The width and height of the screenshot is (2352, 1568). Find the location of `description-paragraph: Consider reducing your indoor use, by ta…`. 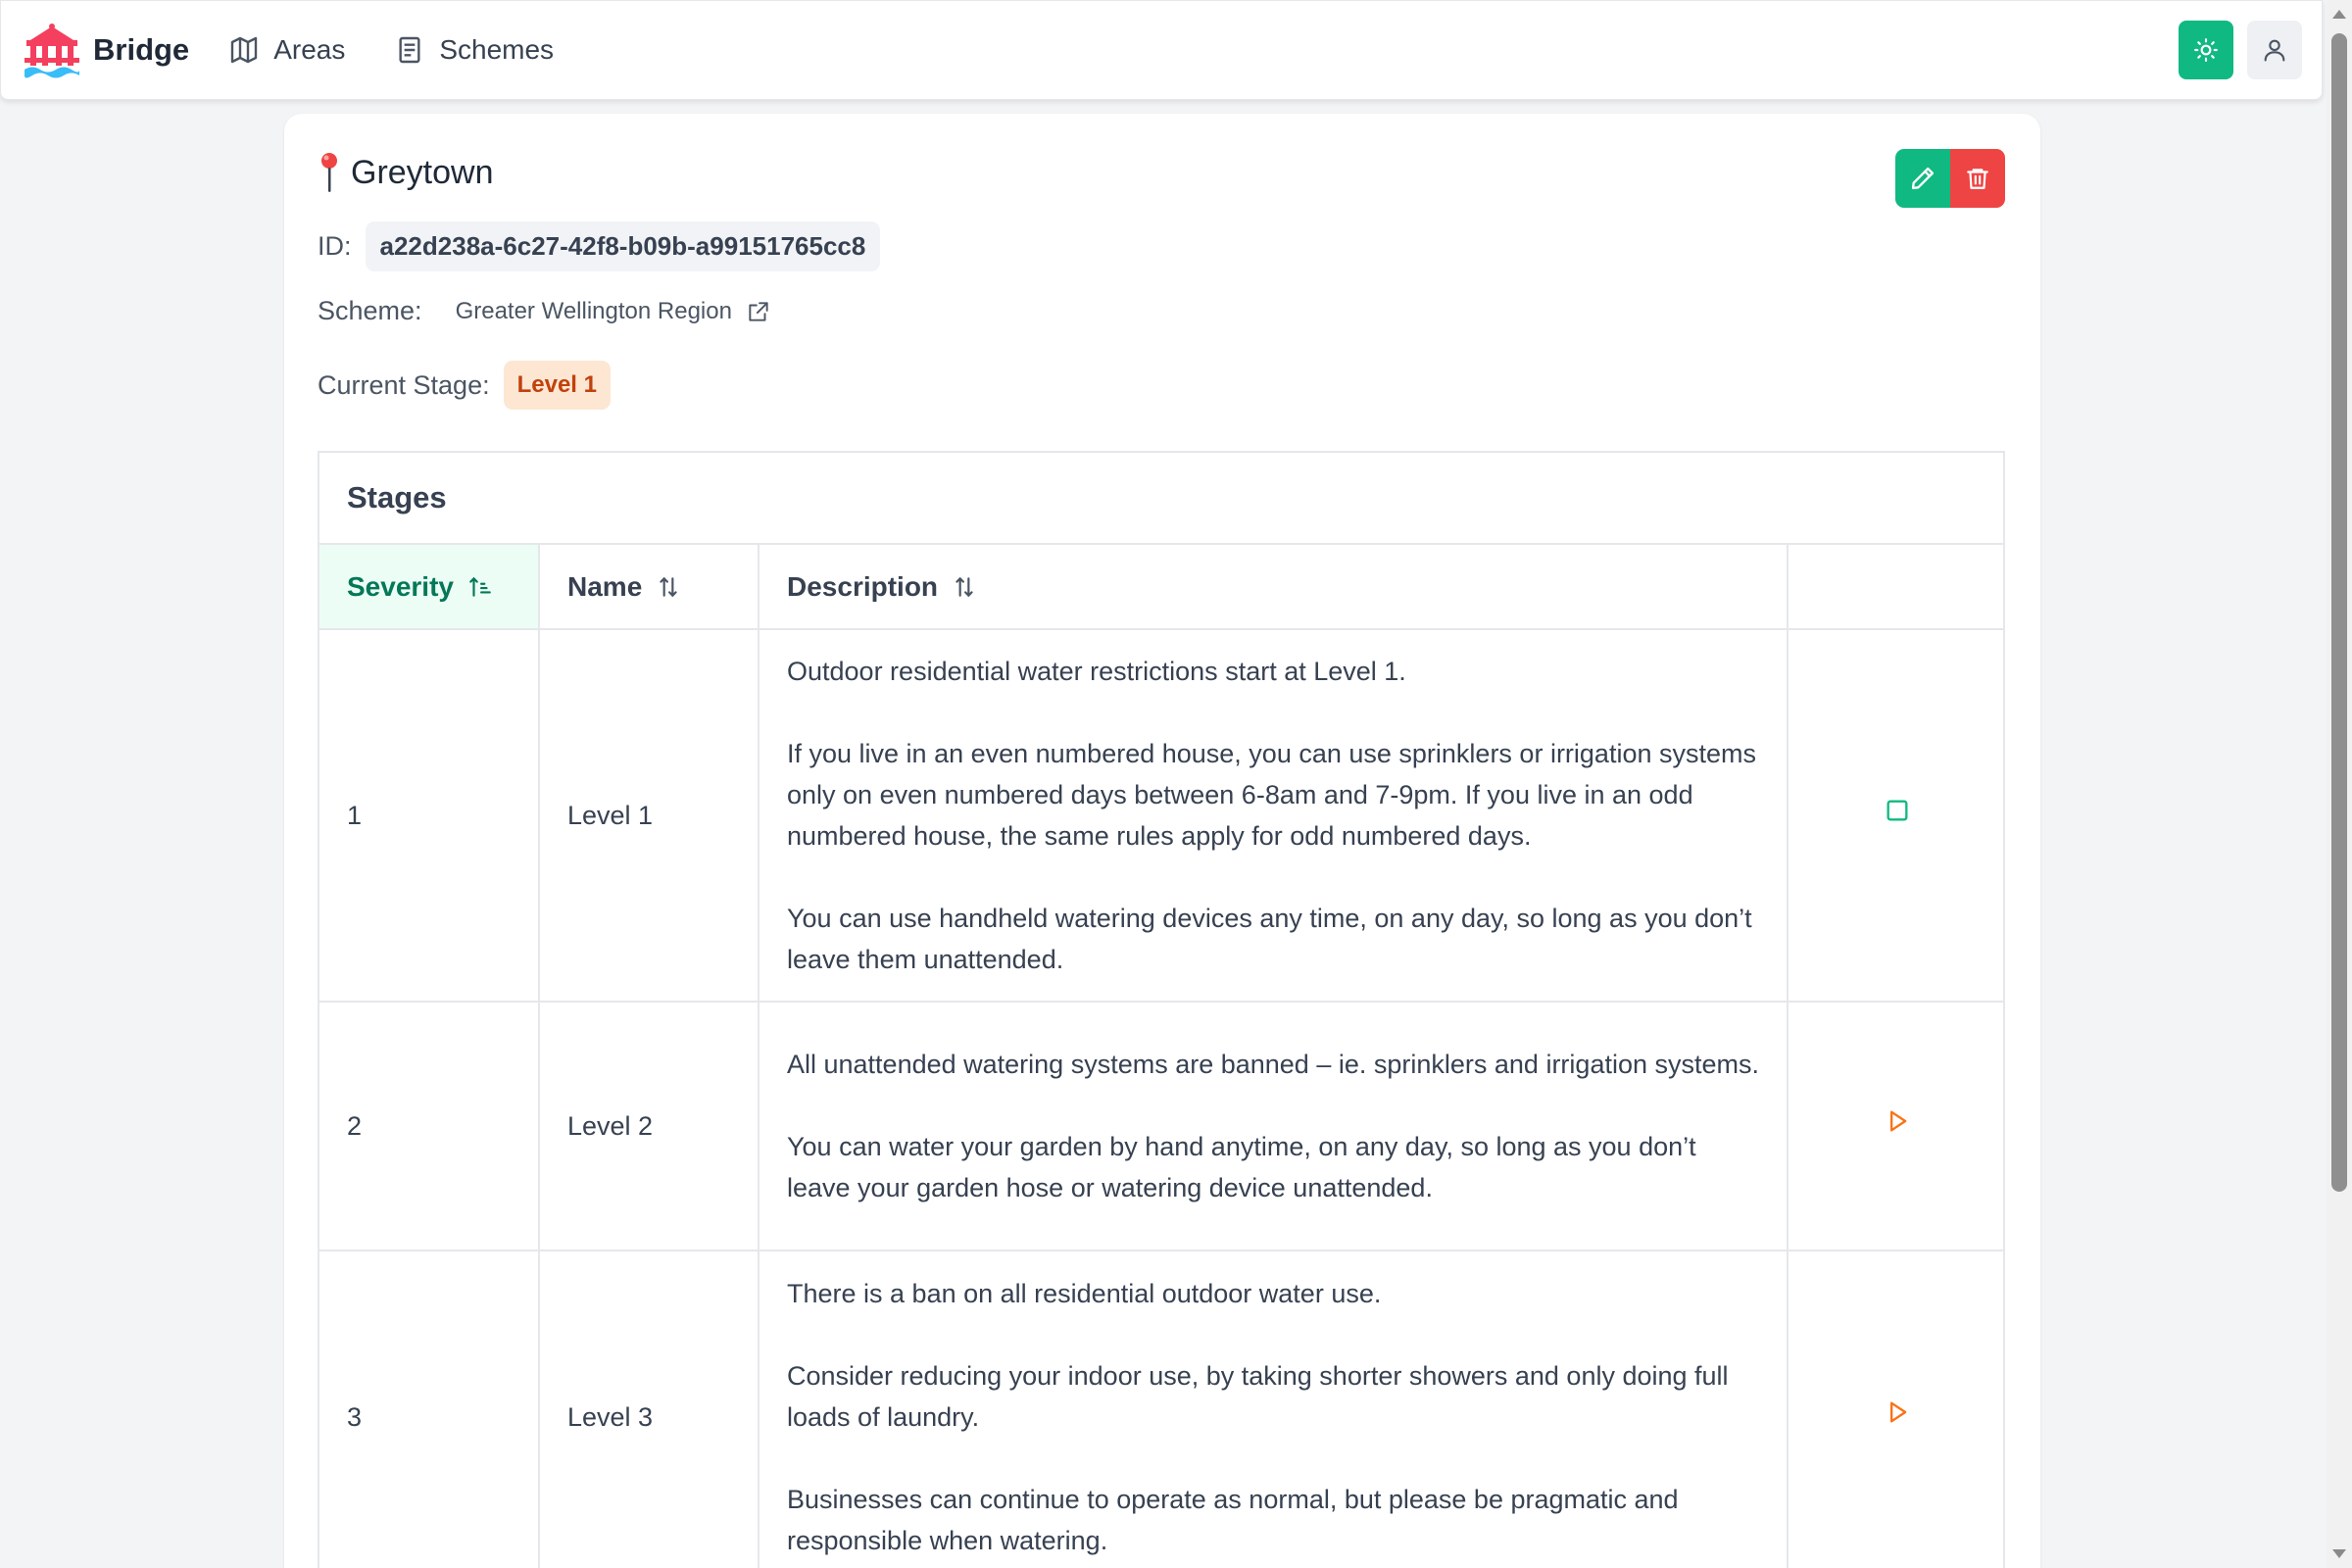

description-paragraph: Consider reducing your indoor use, by ta… is located at coordinates (1258, 1396).